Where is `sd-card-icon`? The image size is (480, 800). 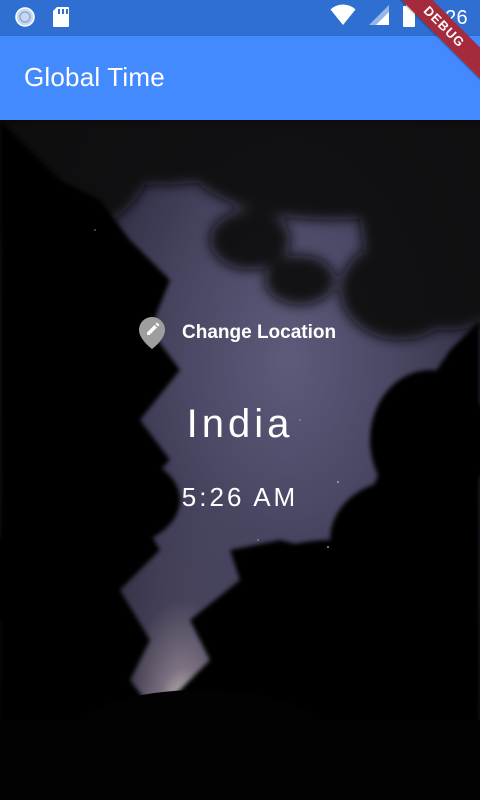 sd-card-icon is located at coordinates (61, 19).